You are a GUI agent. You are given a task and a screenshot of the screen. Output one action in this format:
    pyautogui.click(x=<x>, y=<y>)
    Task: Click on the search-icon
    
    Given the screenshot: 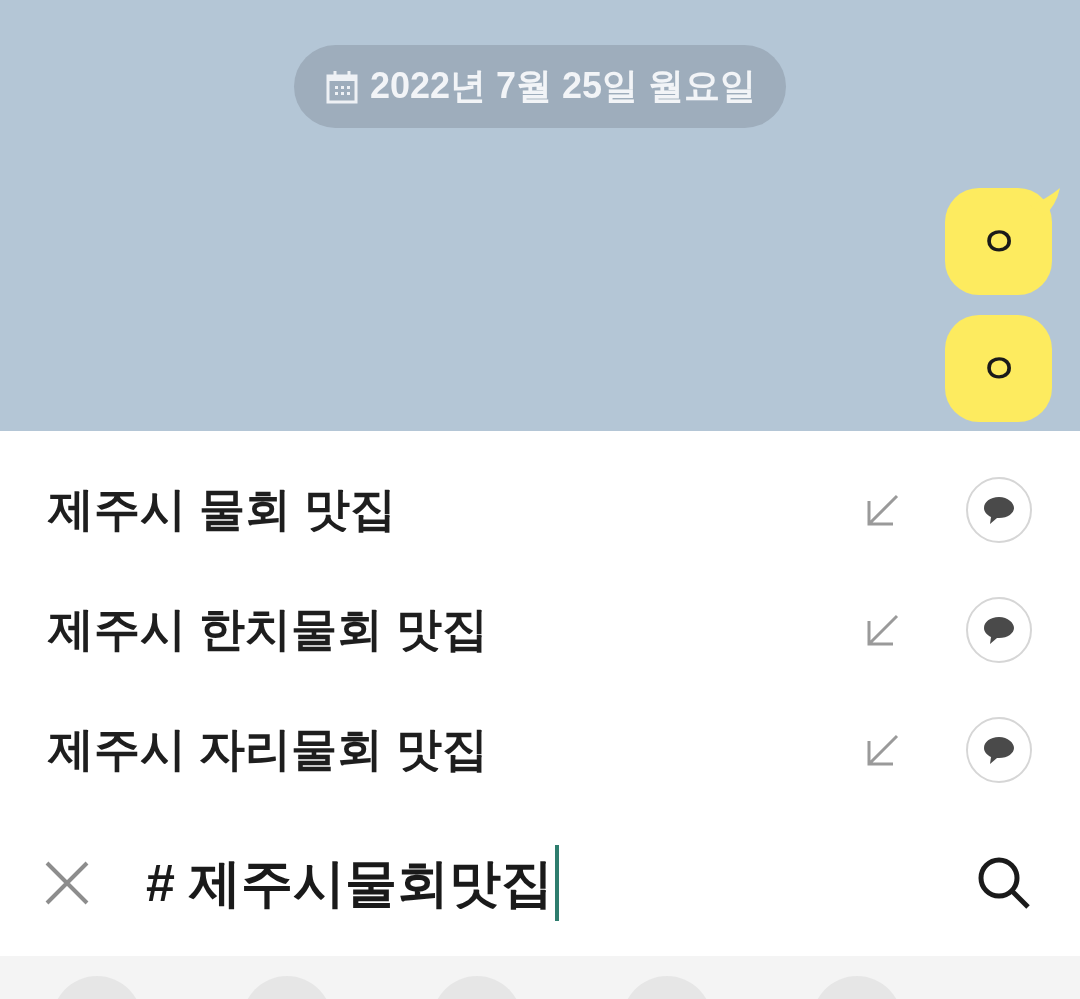 What is the action you would take?
    pyautogui.click(x=1004, y=883)
    